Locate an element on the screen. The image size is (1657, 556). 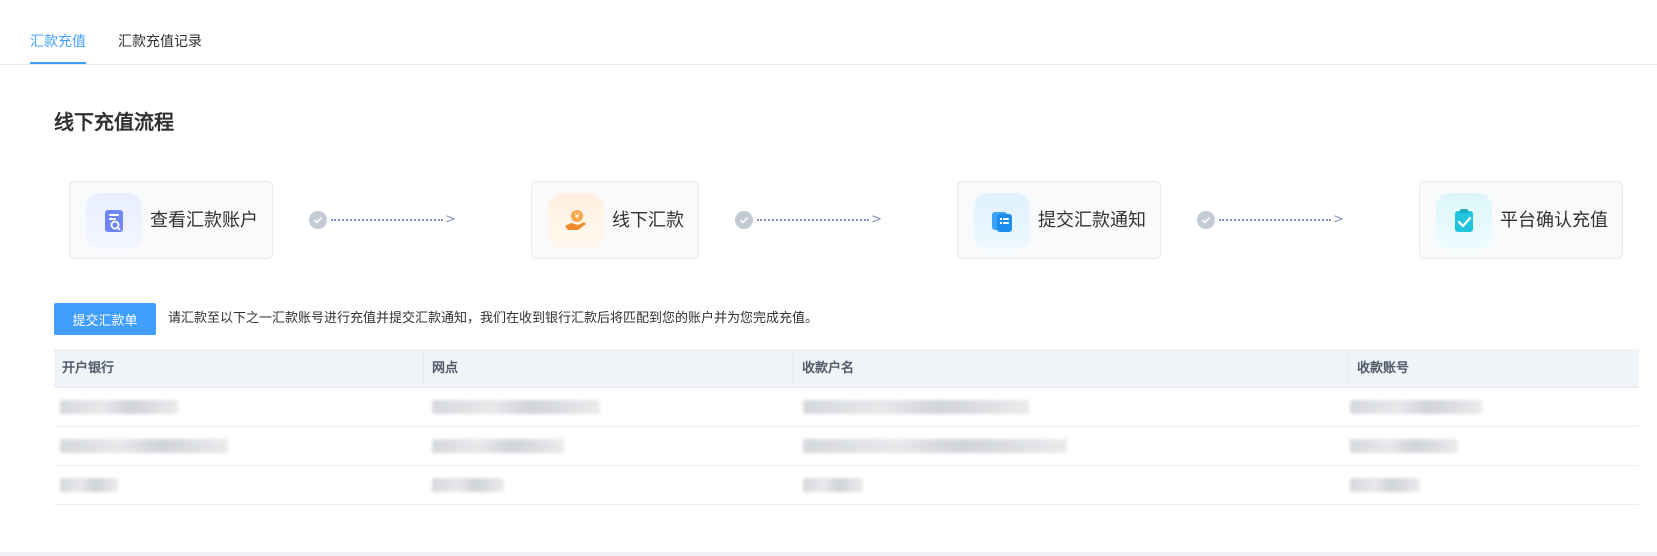
step-label: 查看汇款账户 is located at coordinates (204, 220).